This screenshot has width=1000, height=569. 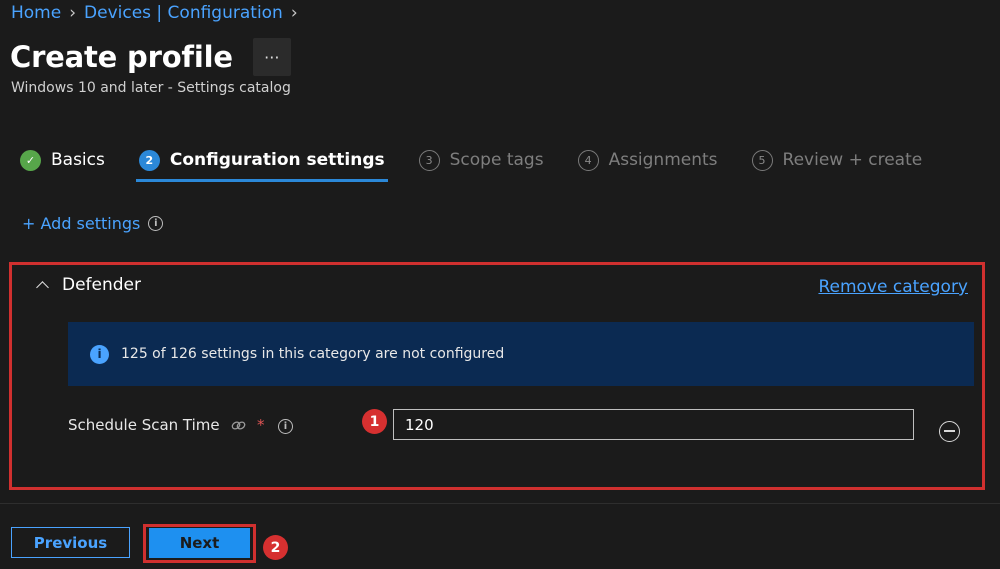 What do you see at coordinates (429, 160) in the screenshot?
I see `step-number-icon: 3` at bounding box center [429, 160].